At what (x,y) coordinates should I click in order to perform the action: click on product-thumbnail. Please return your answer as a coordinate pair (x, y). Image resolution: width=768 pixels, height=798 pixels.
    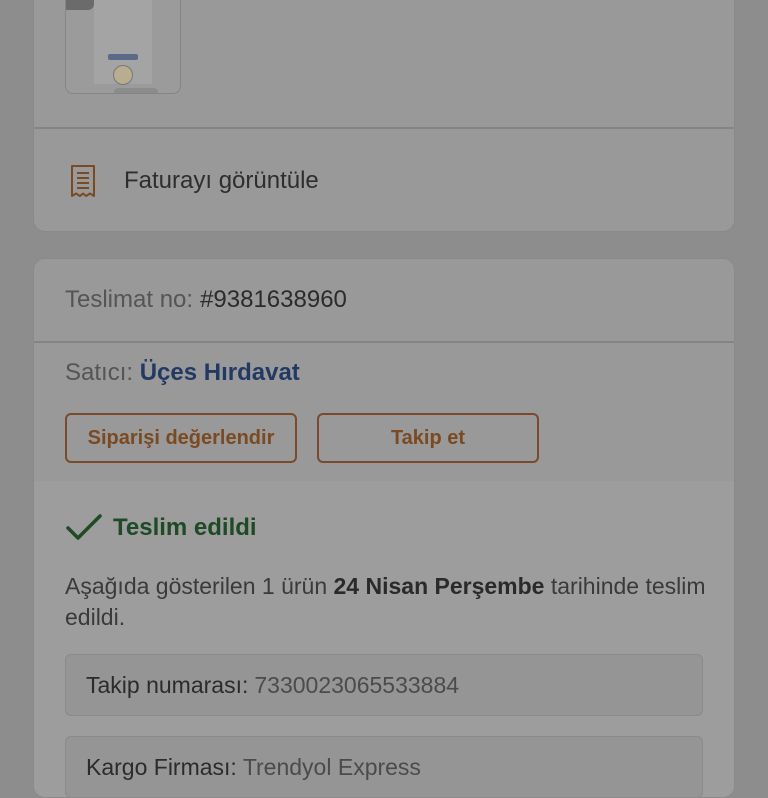
    Looking at the image, I should click on (123, 47).